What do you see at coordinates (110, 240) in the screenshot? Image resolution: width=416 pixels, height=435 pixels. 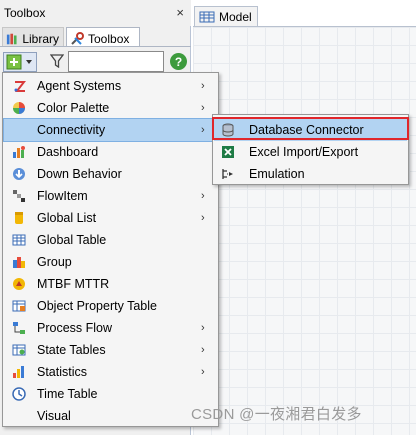 I see `menu-item-global-table: Global Table` at bounding box center [110, 240].